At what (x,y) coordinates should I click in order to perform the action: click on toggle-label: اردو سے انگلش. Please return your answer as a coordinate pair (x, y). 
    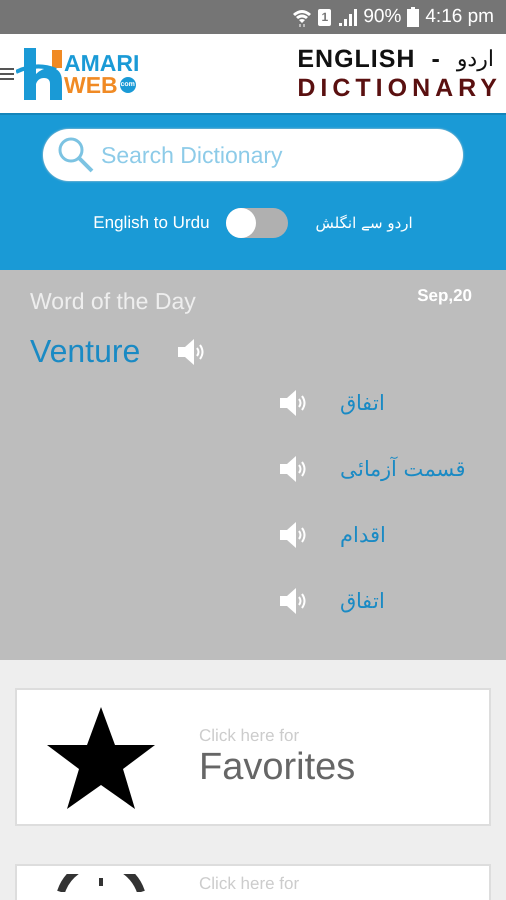
    Looking at the image, I should click on (364, 223).